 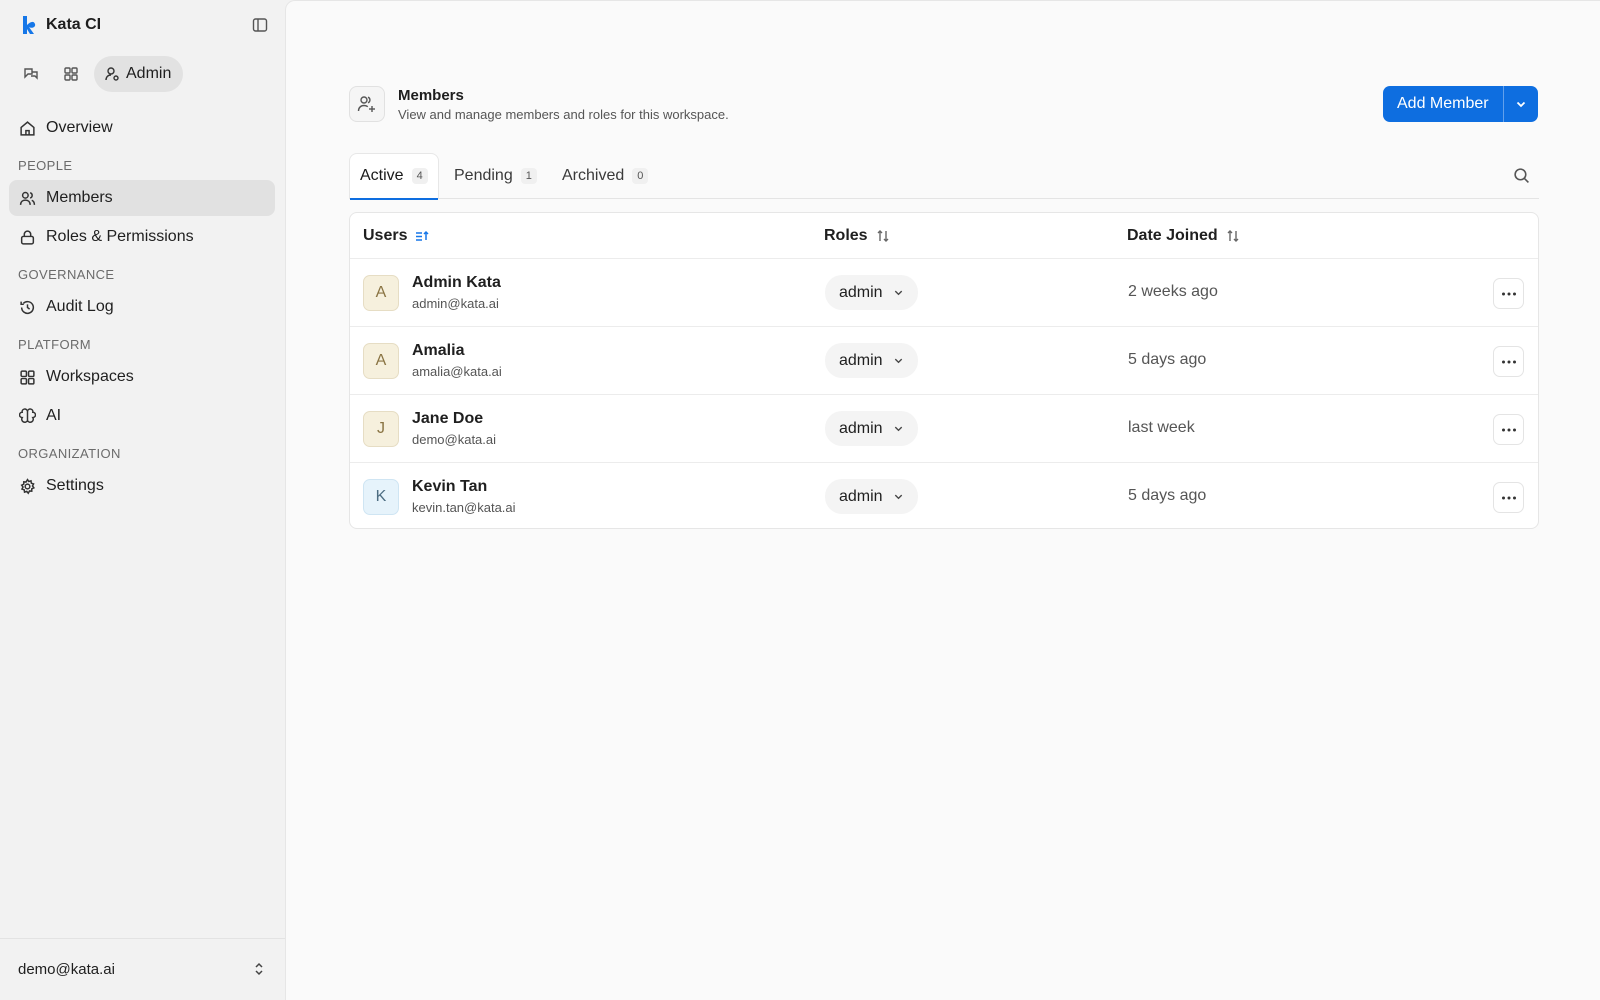 I want to click on add-member-button-group: Add Member, so click(x=1460, y=104).